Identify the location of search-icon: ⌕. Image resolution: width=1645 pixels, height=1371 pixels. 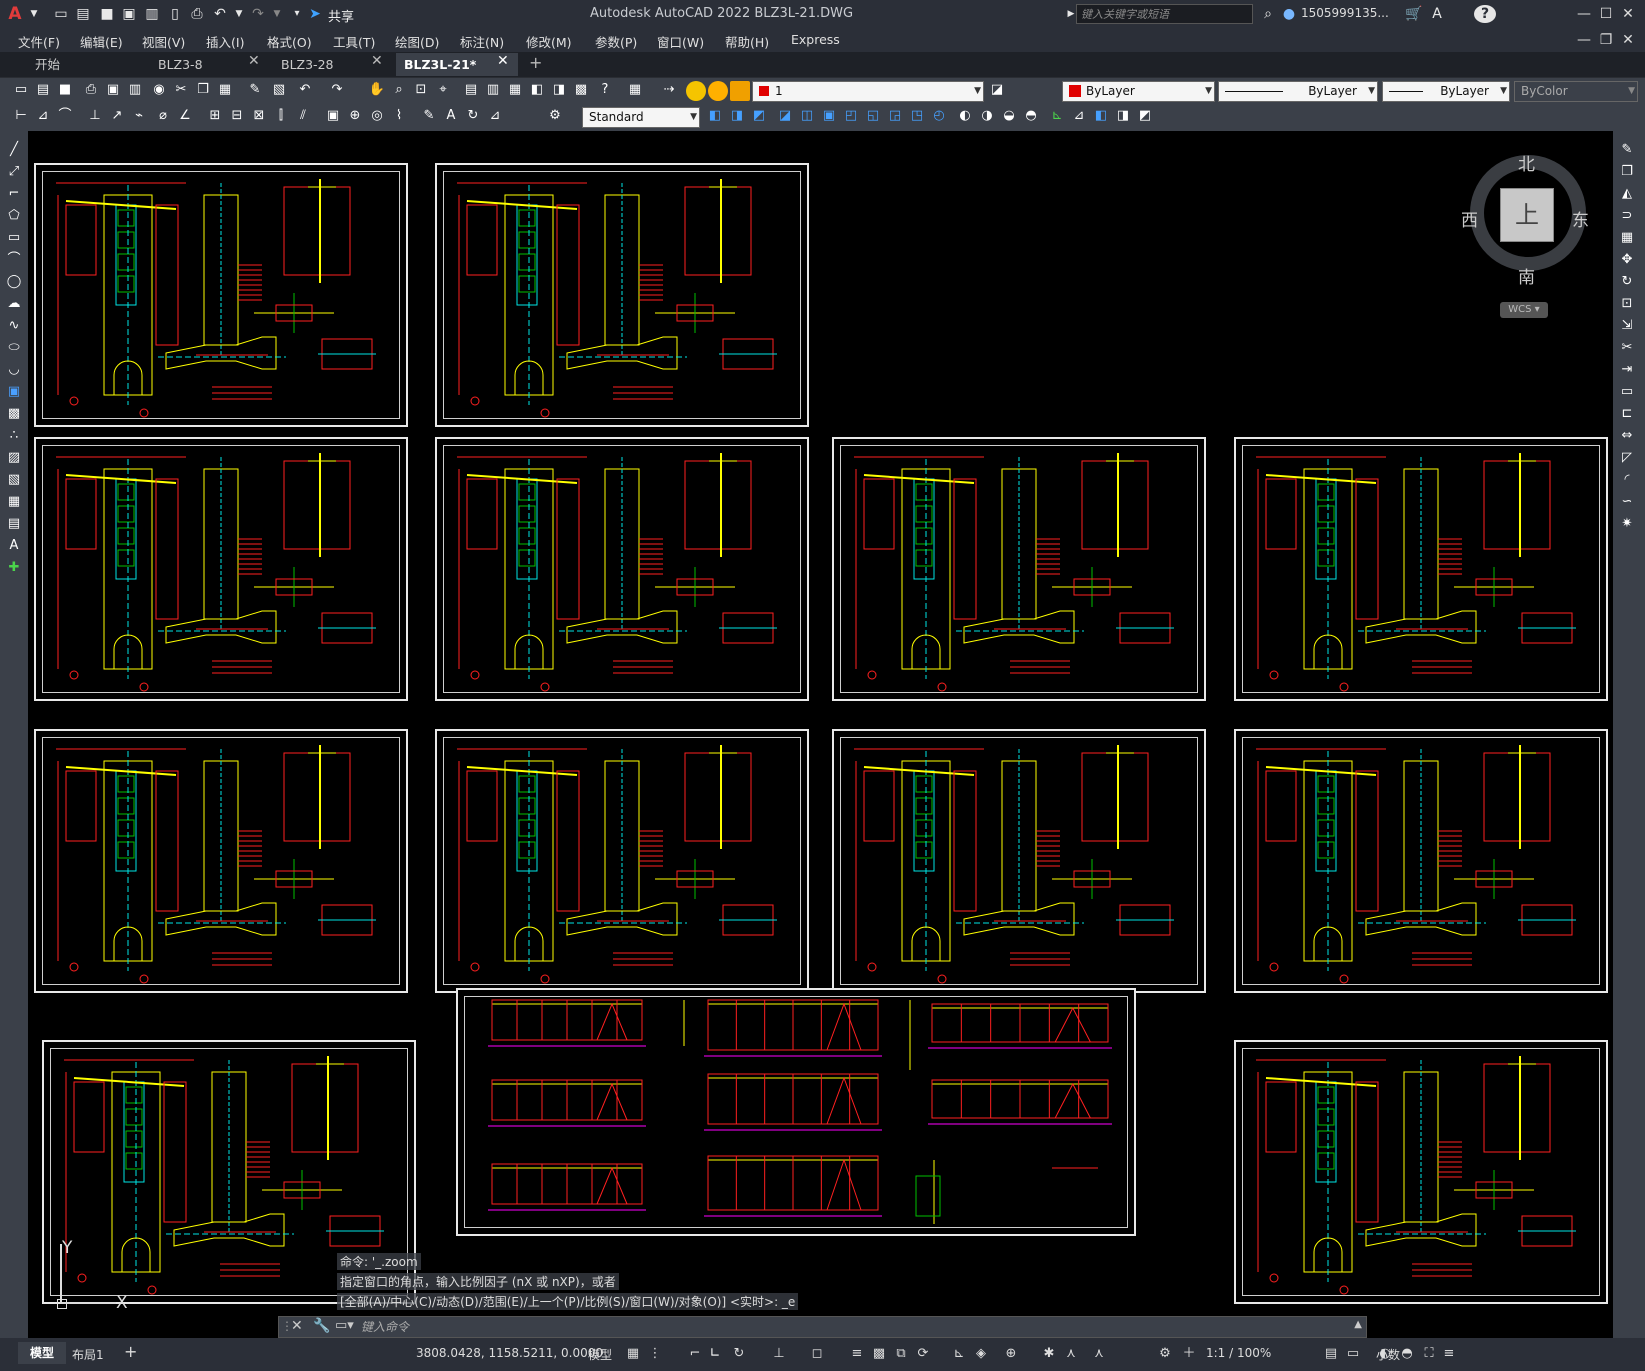
(1268, 14).